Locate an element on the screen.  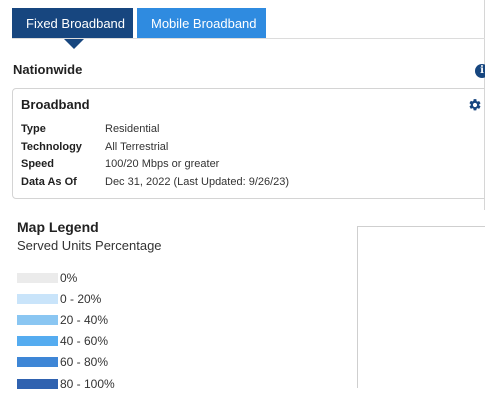
legend-item: 0% is located at coordinates (66, 277).